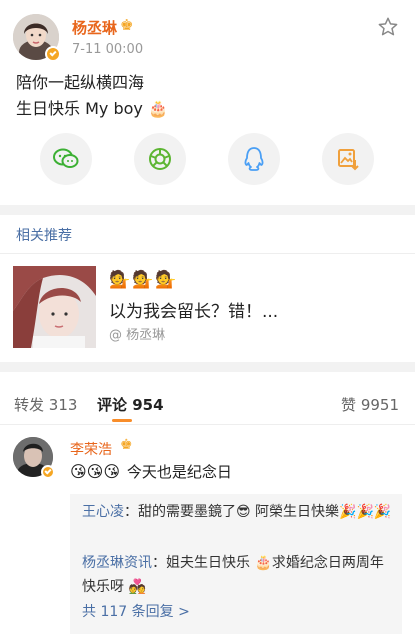 This screenshot has height=638, width=415. Describe the element at coordinates (54, 307) in the screenshot. I see `related-thumbnail` at that location.